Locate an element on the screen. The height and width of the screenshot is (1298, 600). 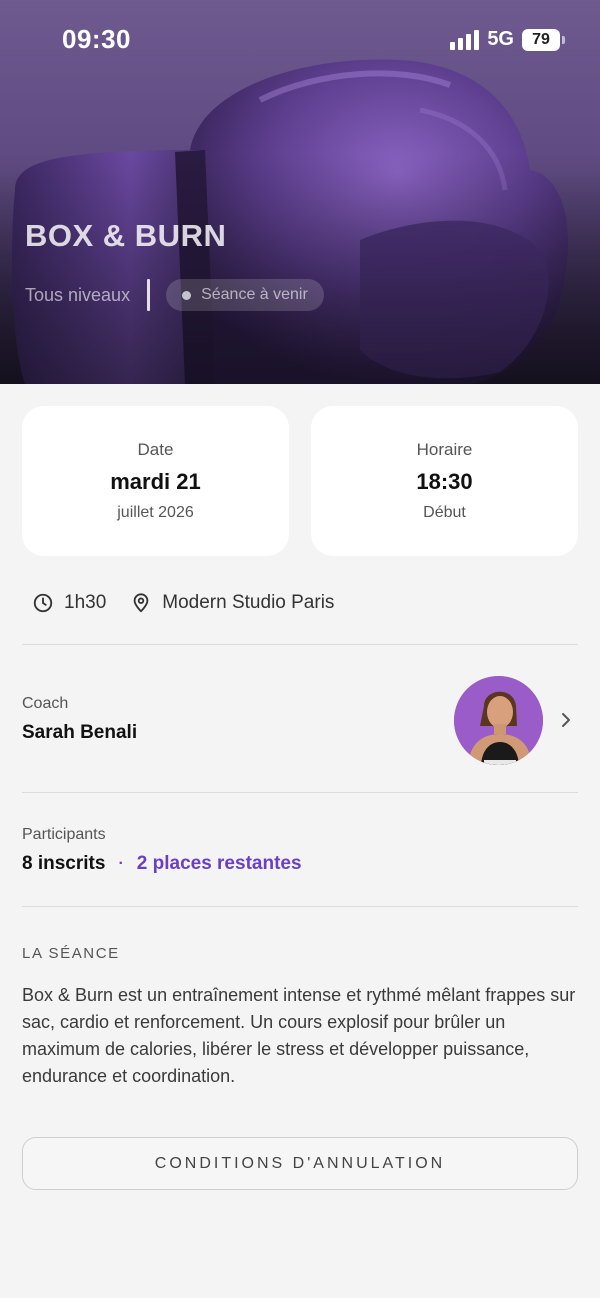
status-dot-icon is located at coordinates (187, 295).